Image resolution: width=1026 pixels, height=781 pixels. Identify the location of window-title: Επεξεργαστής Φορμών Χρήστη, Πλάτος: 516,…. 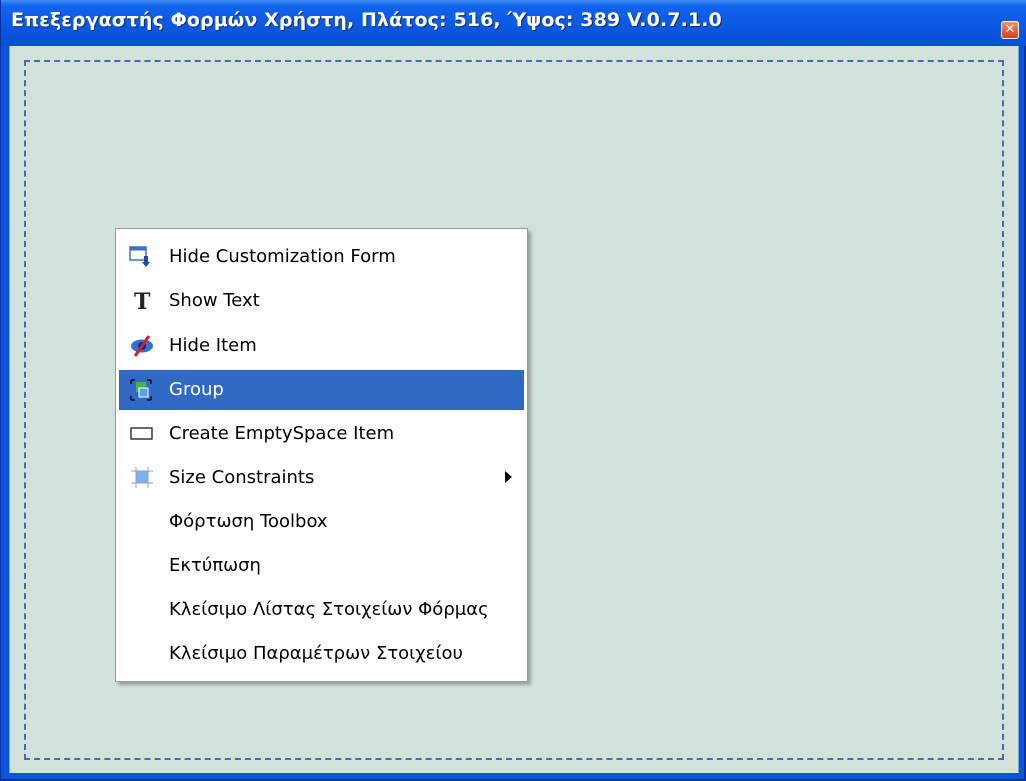
(366, 20).